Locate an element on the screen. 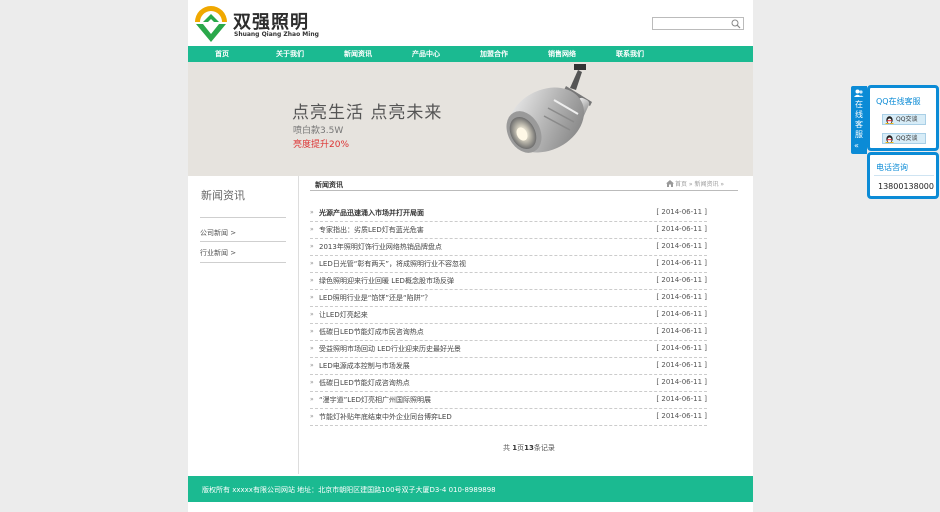 The height and width of the screenshot is (512, 940). banner-slogan: 点亮生活 点亮未来 is located at coordinates (367, 113).